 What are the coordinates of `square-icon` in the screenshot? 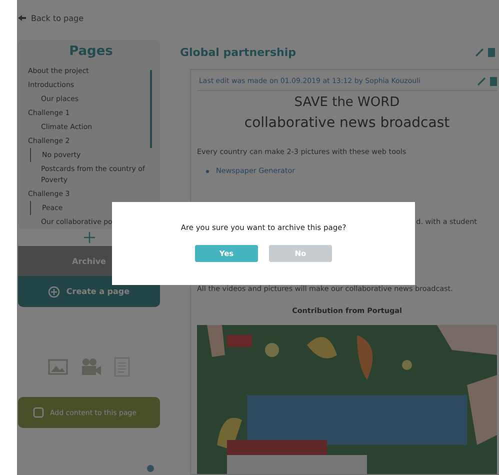 It's located at (38, 412).